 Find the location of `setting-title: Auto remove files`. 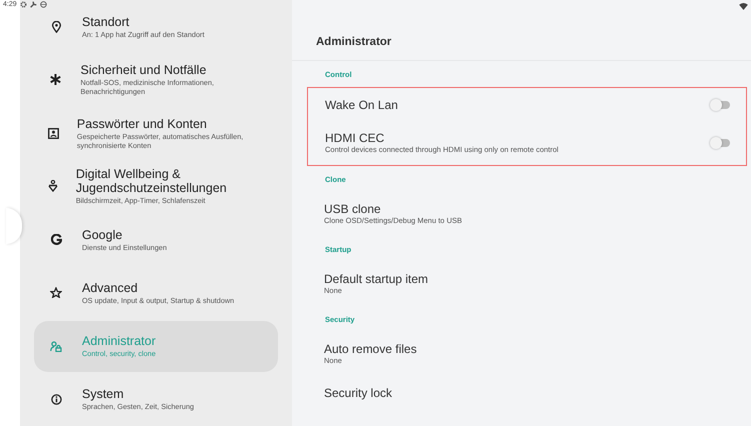

setting-title: Auto remove files is located at coordinates (371, 349).